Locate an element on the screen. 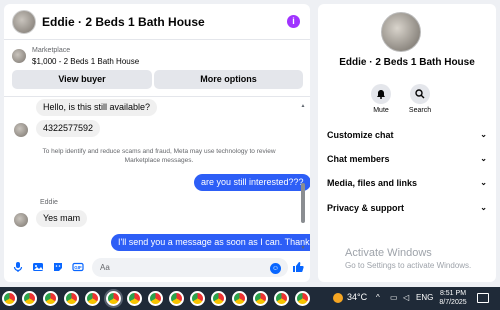  scroll-up-icon: ▲ is located at coordinates (303, 106).